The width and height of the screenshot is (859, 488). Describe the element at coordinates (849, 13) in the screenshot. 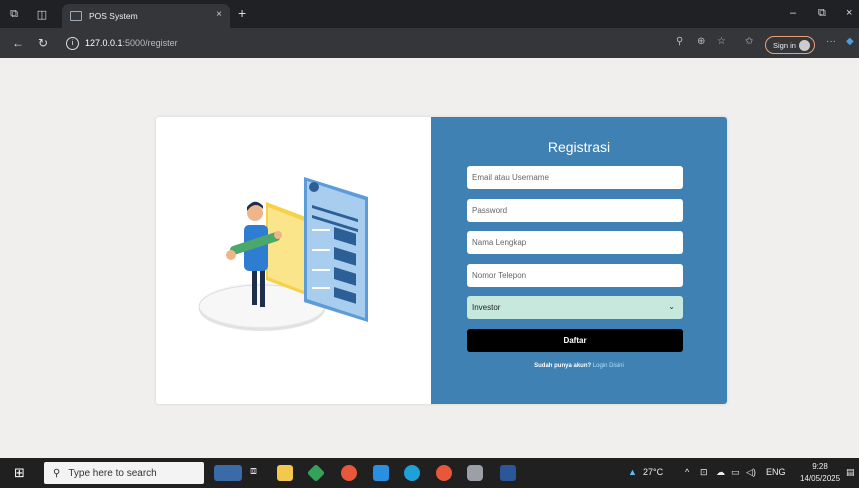

I see `close-window-button: ×` at that location.